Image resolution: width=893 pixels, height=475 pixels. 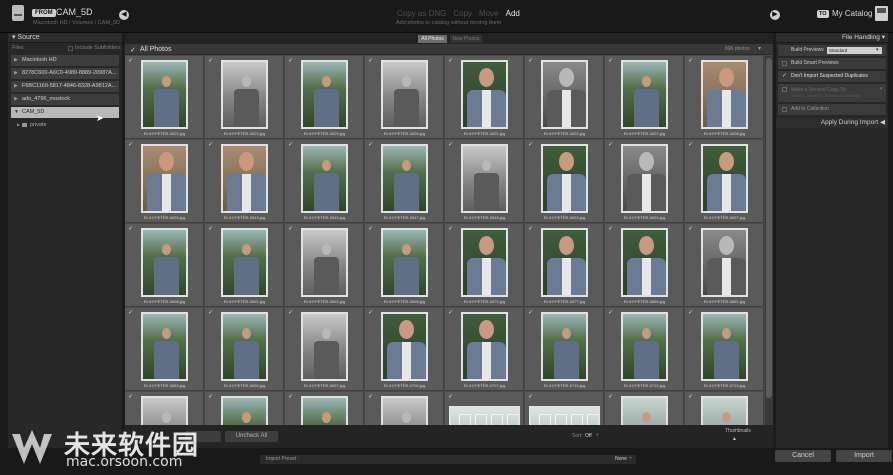 I want to click on import-preset-bar: Import Preset : None ÷, so click(x=448, y=459).